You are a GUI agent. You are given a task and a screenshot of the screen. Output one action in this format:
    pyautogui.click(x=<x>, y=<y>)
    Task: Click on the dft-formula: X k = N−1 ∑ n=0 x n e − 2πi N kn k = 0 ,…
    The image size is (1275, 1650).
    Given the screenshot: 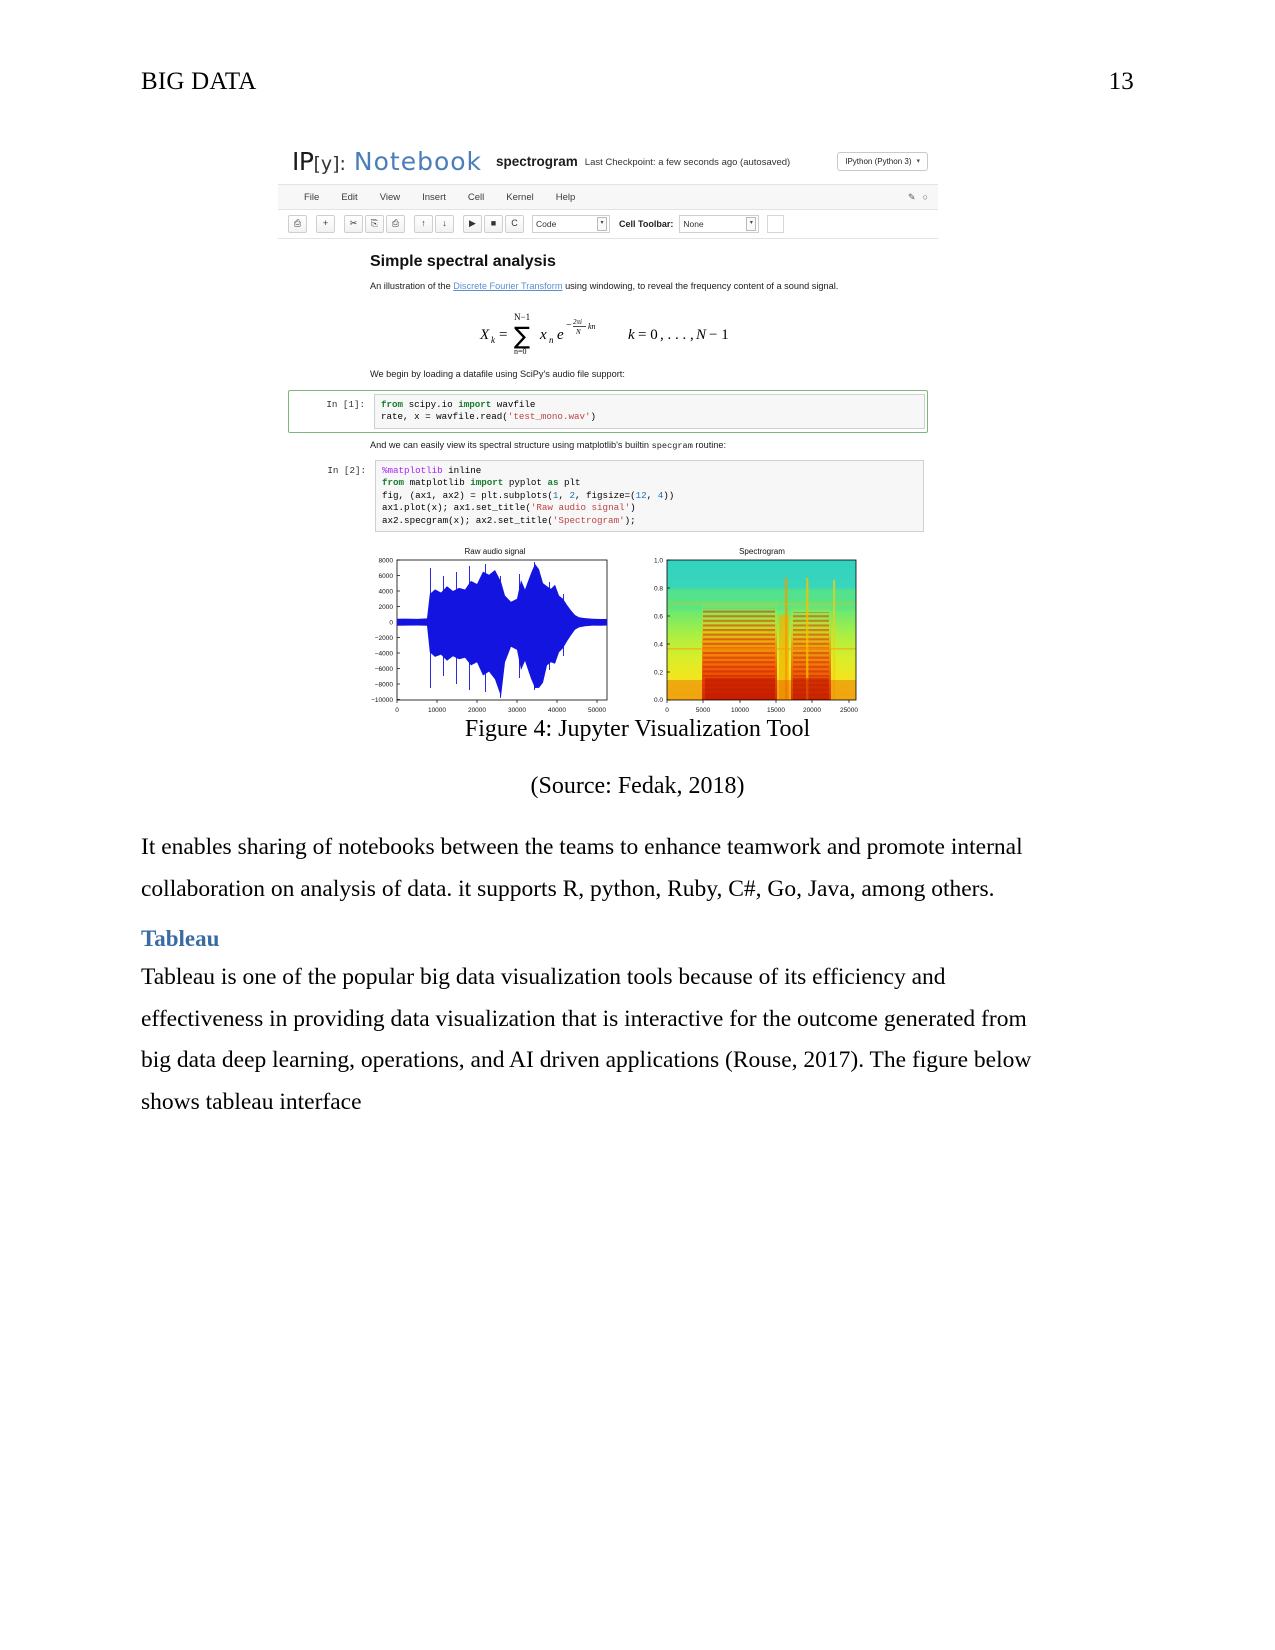 What is the action you would take?
    pyautogui.click(x=608, y=332)
    